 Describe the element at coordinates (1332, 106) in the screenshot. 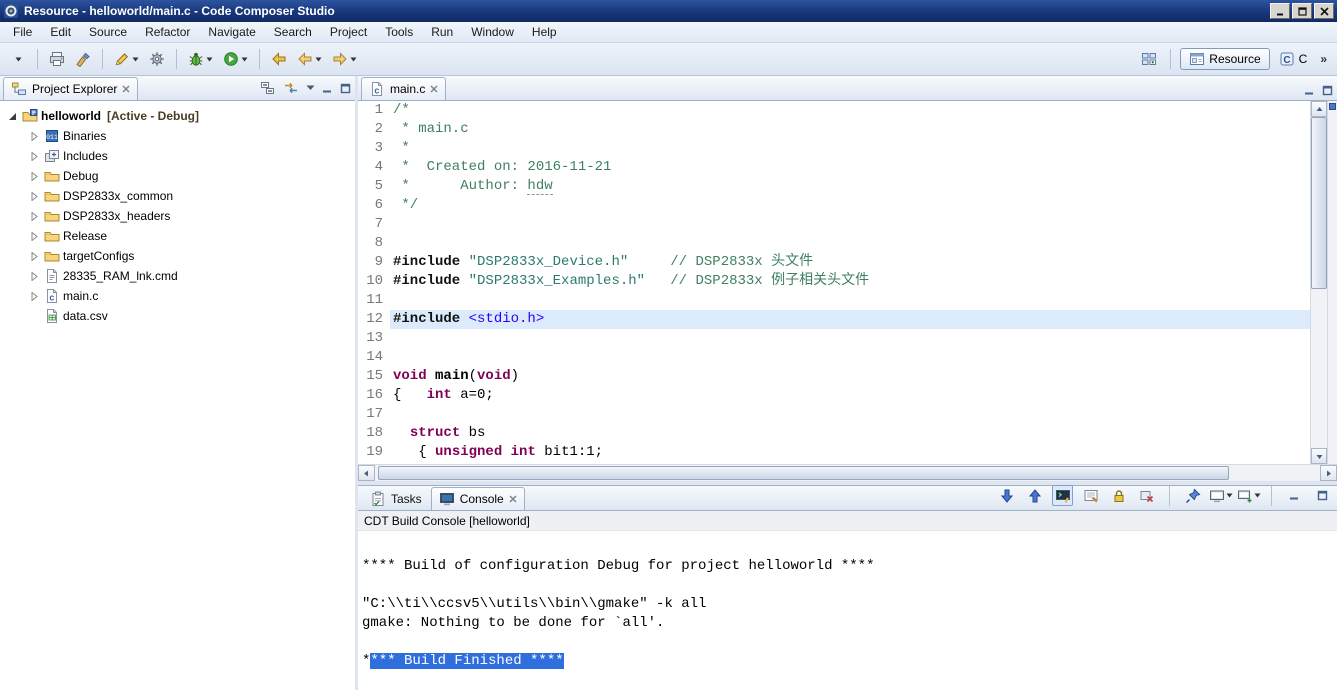

I see `annotation-marker` at that location.